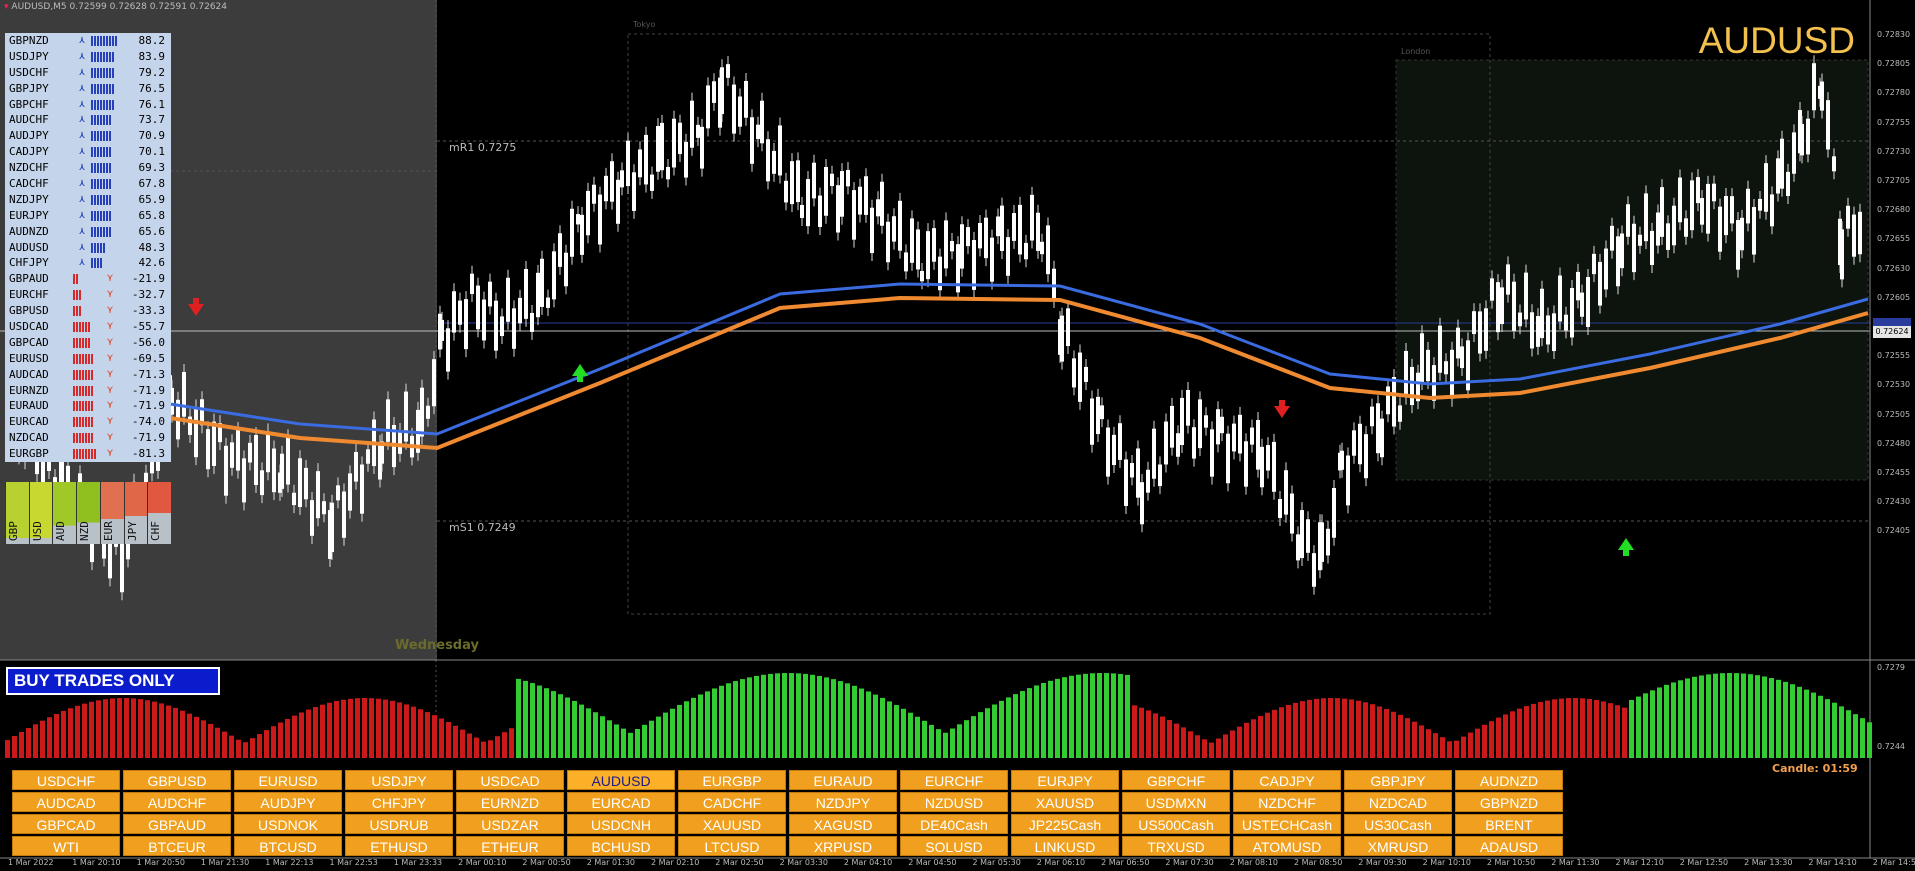  I want to click on symbol-button-eurusd: EURUSD, so click(288, 780).